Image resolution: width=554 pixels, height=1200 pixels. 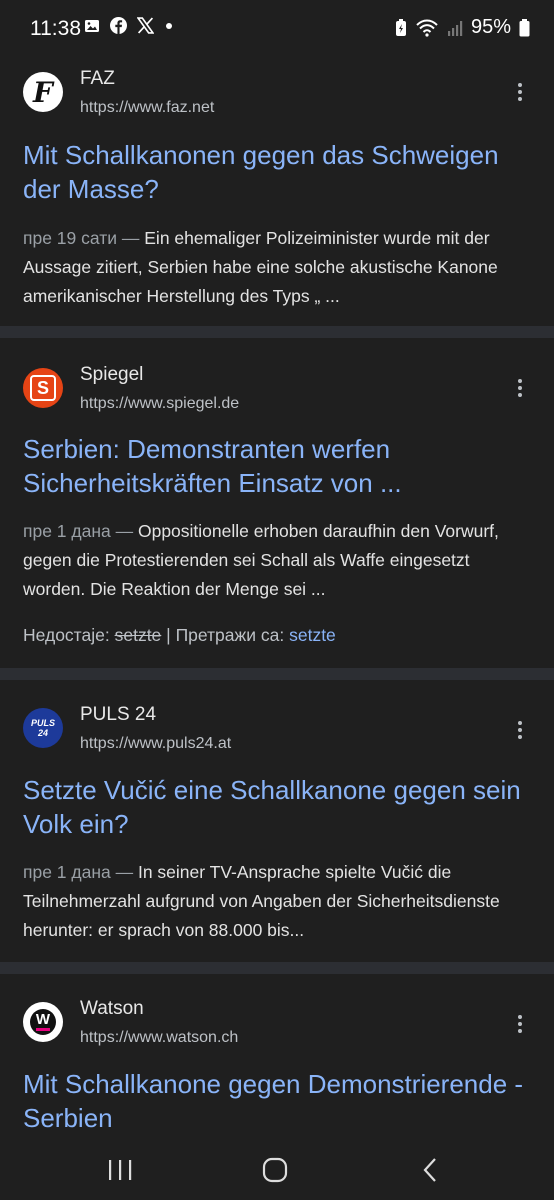 What do you see at coordinates (92, 25) in the screenshot?
I see `image-icon` at bounding box center [92, 25].